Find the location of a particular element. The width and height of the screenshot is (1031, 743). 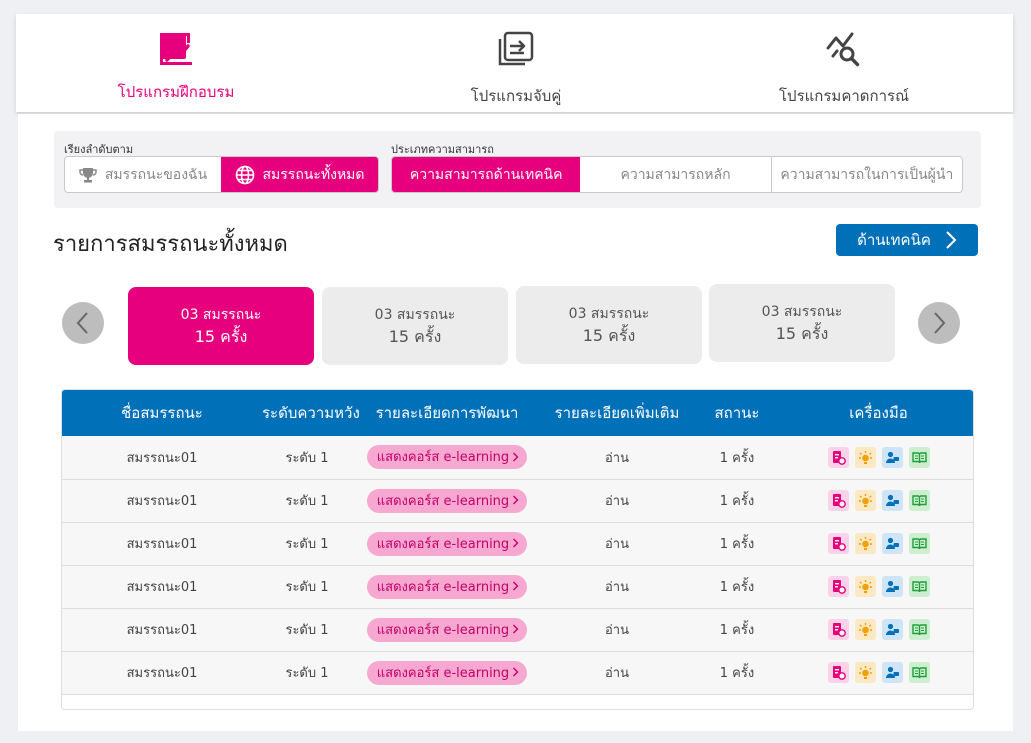

sort-all-competency-label: สมรรถนะทั้งหมด is located at coordinates (313, 174).